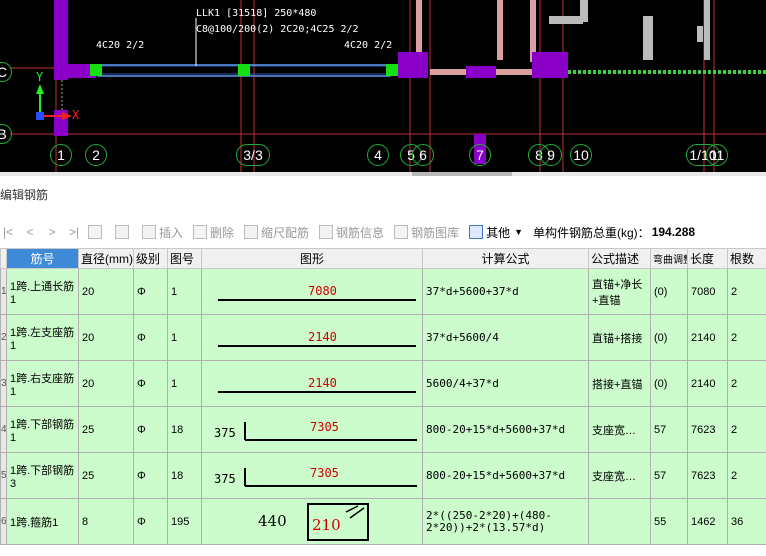  I want to click on first-record-button: |<, so click(8, 232).